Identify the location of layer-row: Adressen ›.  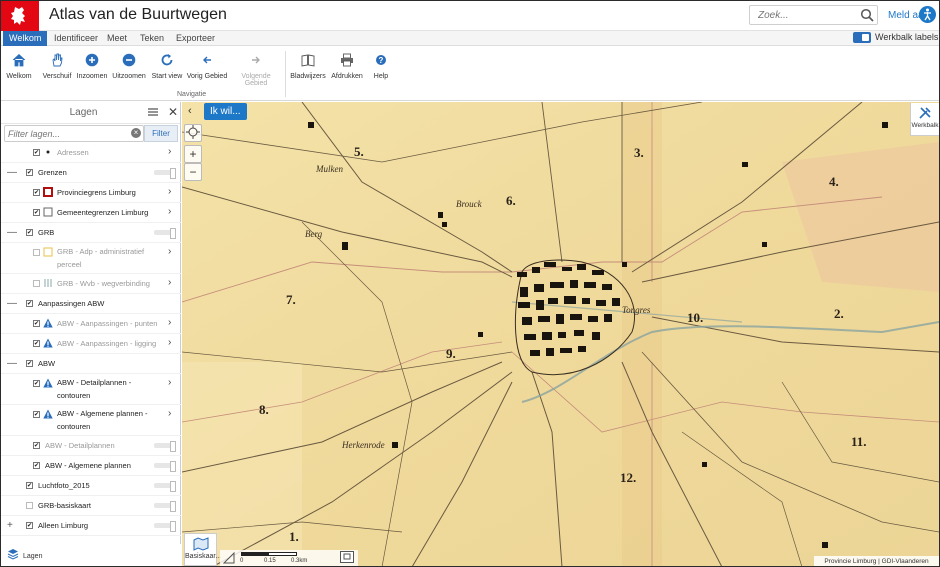
(91, 153).